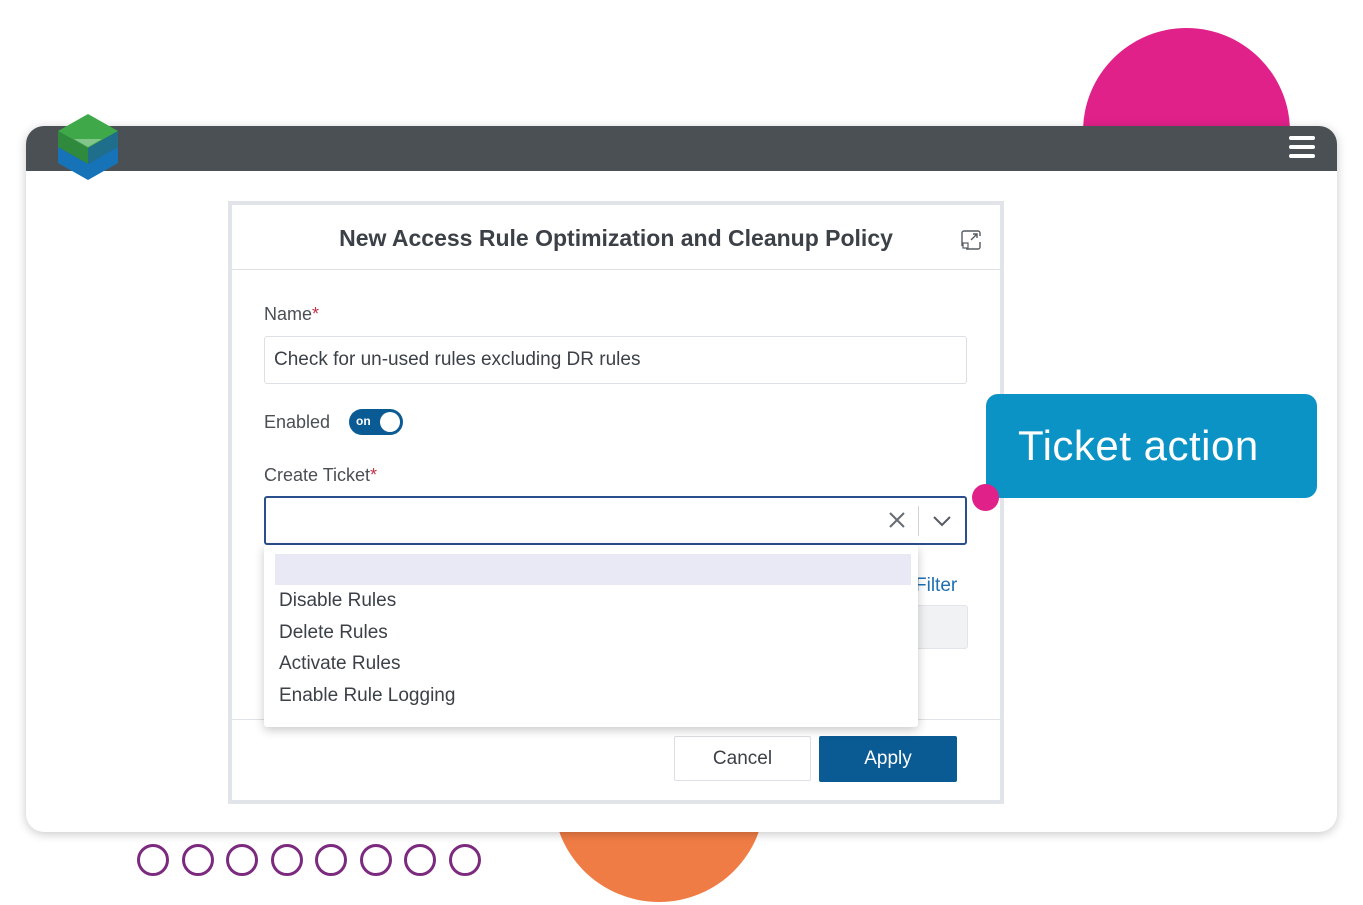 The width and height of the screenshot is (1363, 905). What do you see at coordinates (390, 422) in the screenshot?
I see `toggle-knob` at bounding box center [390, 422].